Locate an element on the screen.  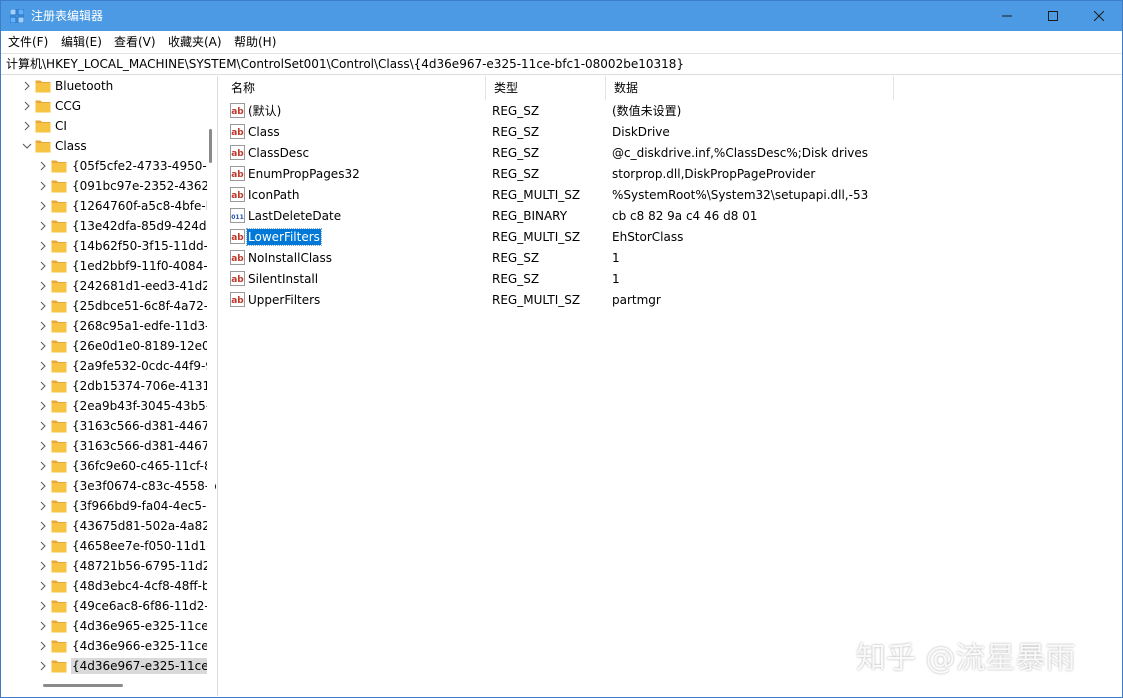
tree-item-class-guid: {2a9fe532-0cdc-44f9-9 is located at coordinates (108, 366).